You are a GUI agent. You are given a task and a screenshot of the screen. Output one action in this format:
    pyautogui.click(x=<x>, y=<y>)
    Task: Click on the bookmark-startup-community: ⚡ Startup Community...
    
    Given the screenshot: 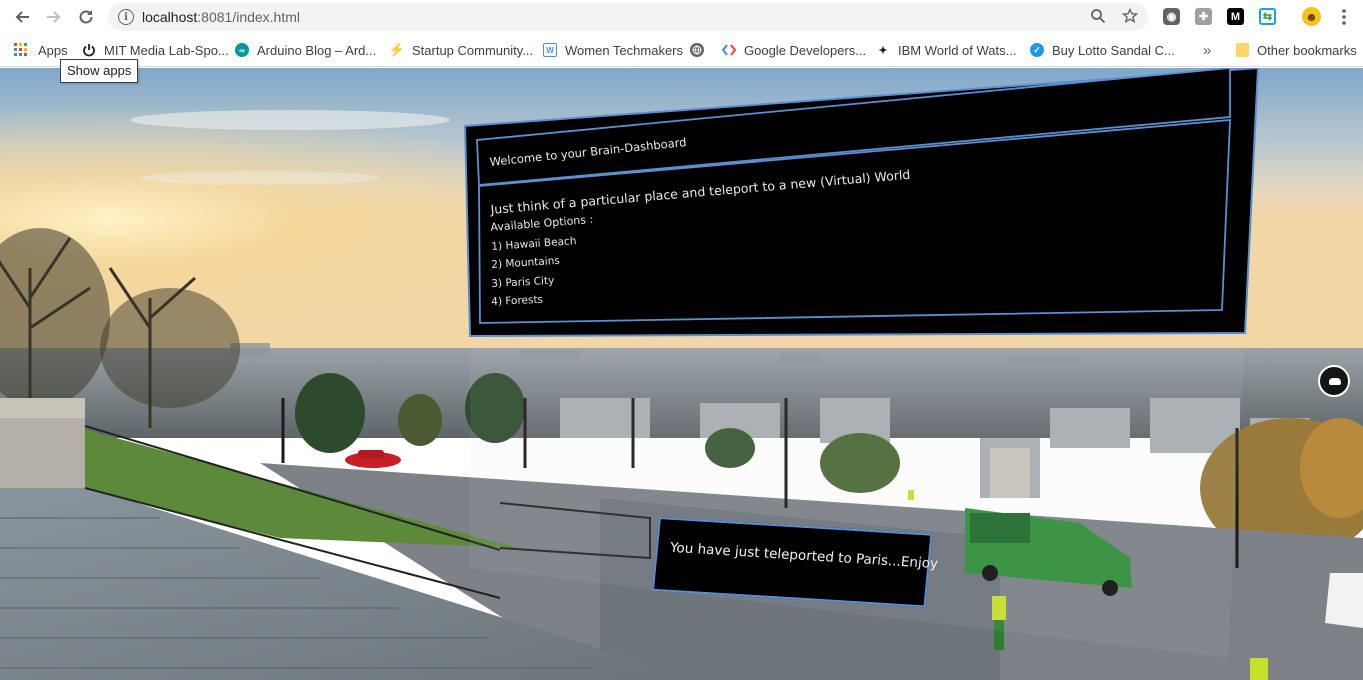 What is the action you would take?
    pyautogui.click(x=460, y=50)
    